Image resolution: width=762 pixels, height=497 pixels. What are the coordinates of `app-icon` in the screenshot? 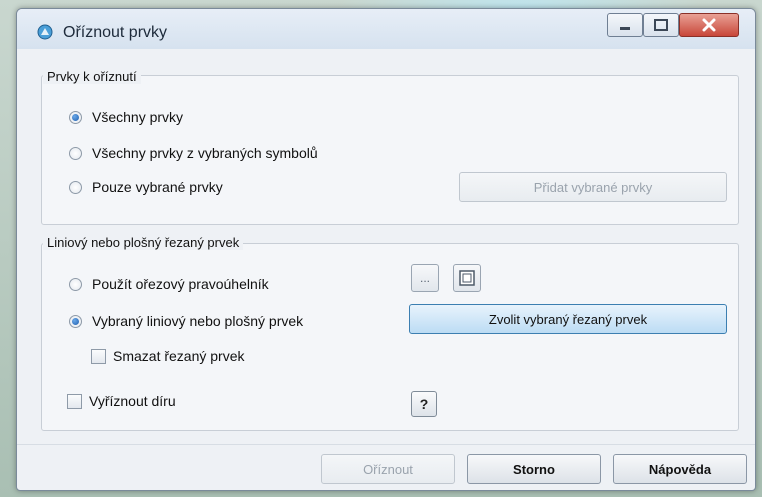 It's located at (45, 32).